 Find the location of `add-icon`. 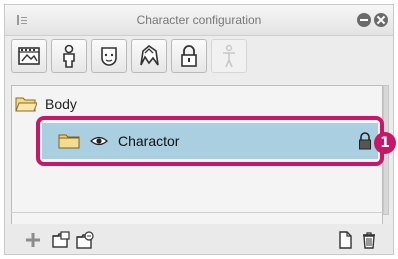

add-icon is located at coordinates (33, 240).